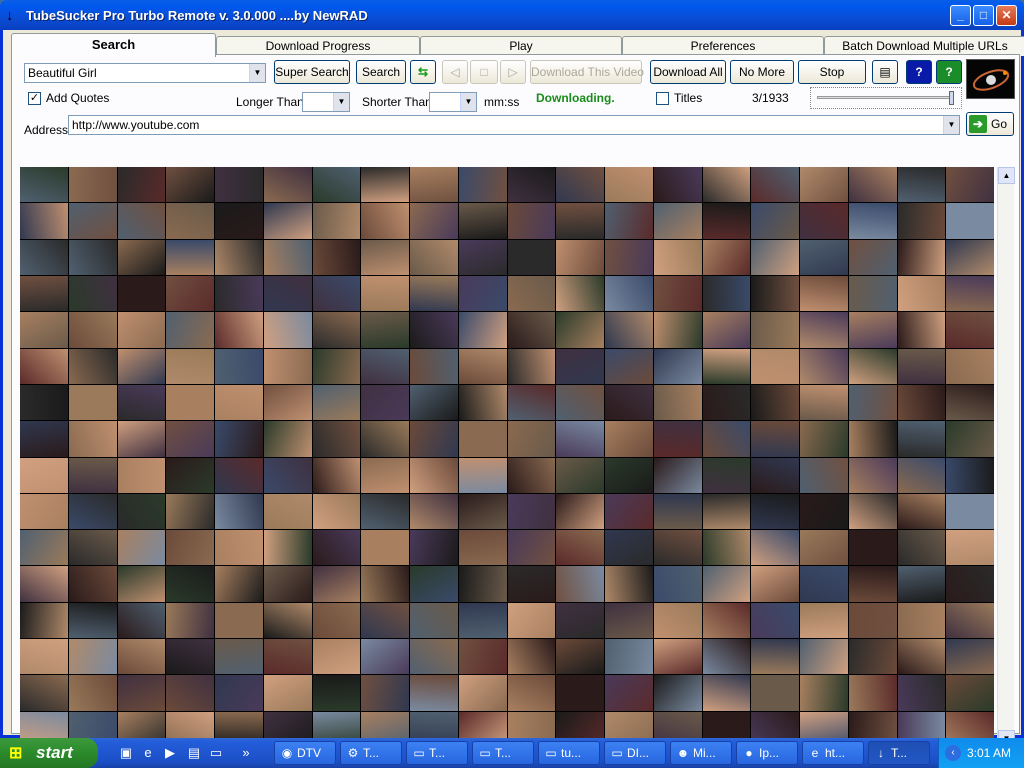 Image resolution: width=1024 pixels, height=768 pixels. I want to click on folder-icon: ▭, so click(216, 753).